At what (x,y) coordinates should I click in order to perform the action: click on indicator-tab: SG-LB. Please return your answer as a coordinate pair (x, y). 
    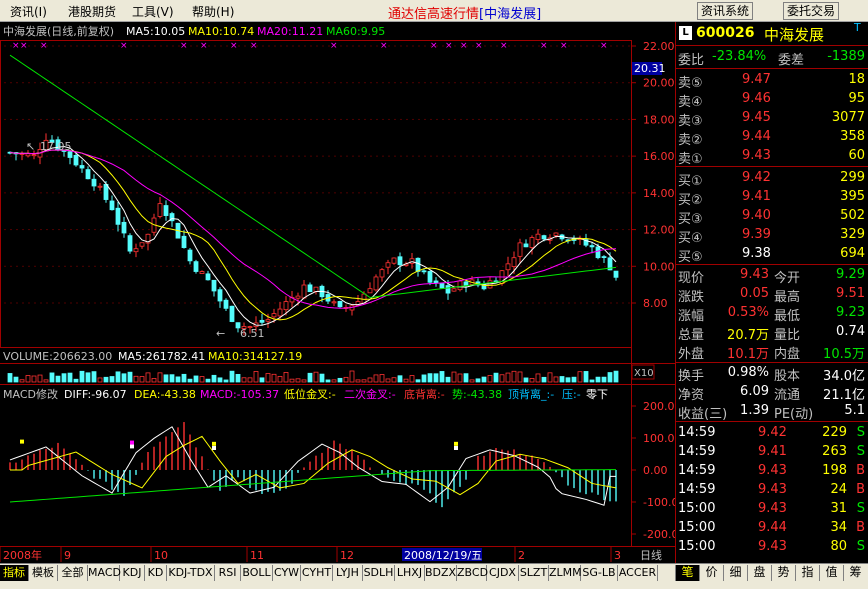
    Looking at the image, I should click on (599, 573).